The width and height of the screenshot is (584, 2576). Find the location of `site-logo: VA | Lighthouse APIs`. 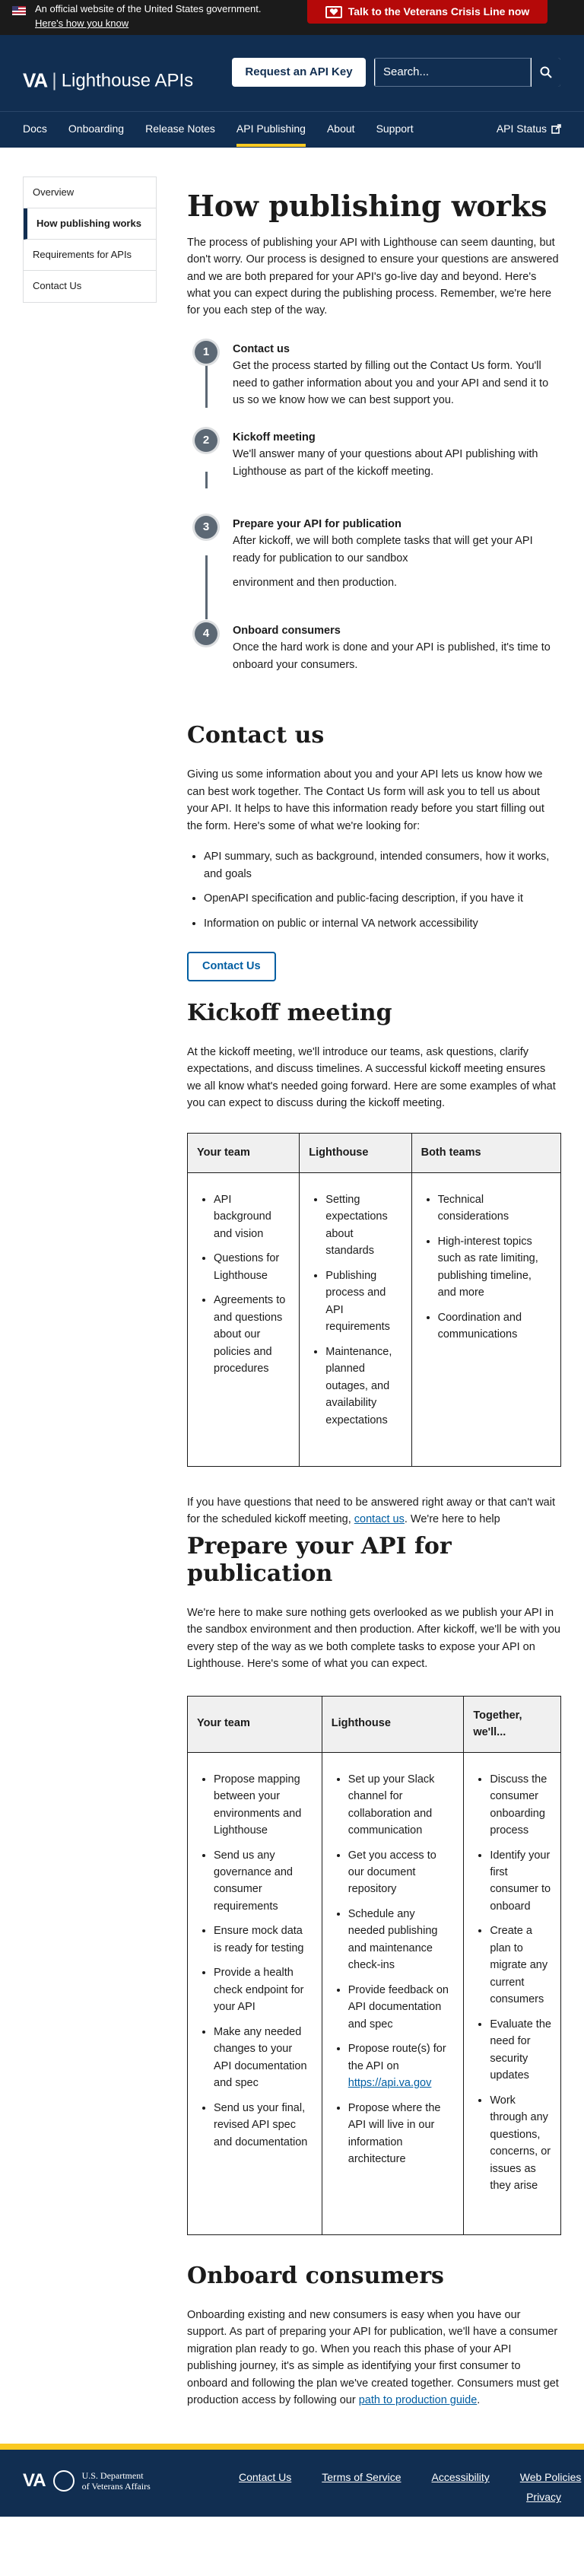

site-logo: VA | Lighthouse APIs is located at coordinates (108, 80).